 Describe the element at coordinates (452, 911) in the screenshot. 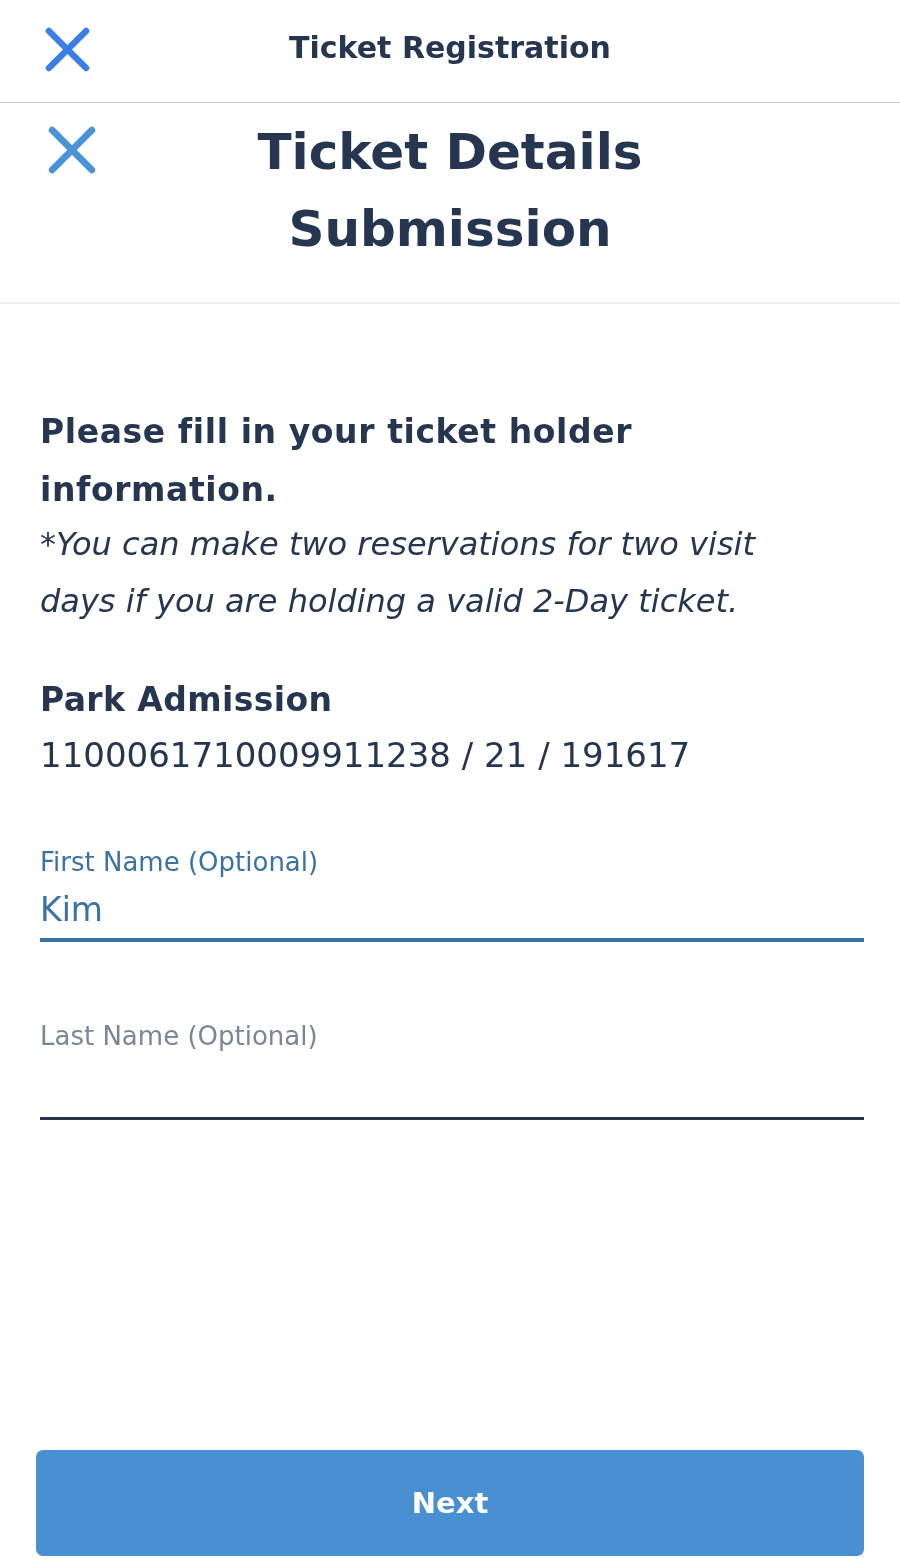

I see `input-field: Kim` at that location.